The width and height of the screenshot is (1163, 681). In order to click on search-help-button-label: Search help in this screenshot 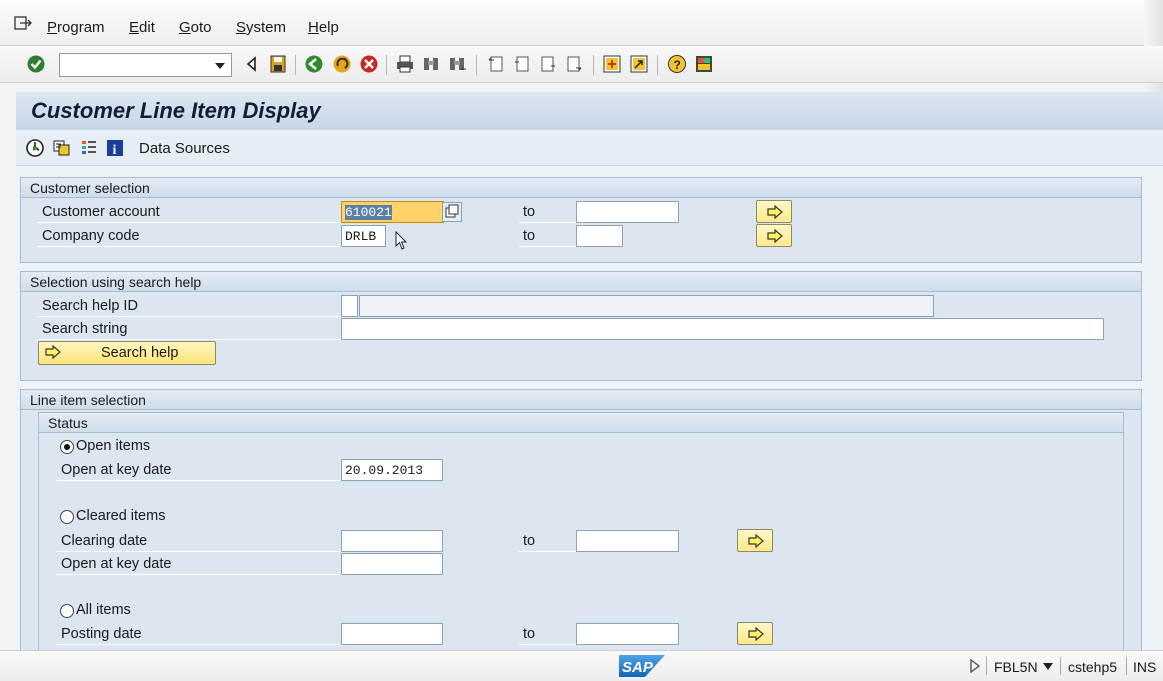, I will do `click(140, 353)`.